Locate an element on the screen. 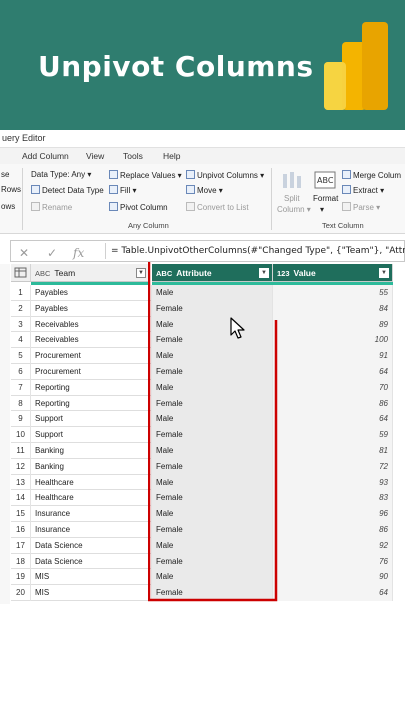 Image resolution: width=405 pixels, height=720 pixels. ribbon-fragment-1: se is located at coordinates (5, 174).